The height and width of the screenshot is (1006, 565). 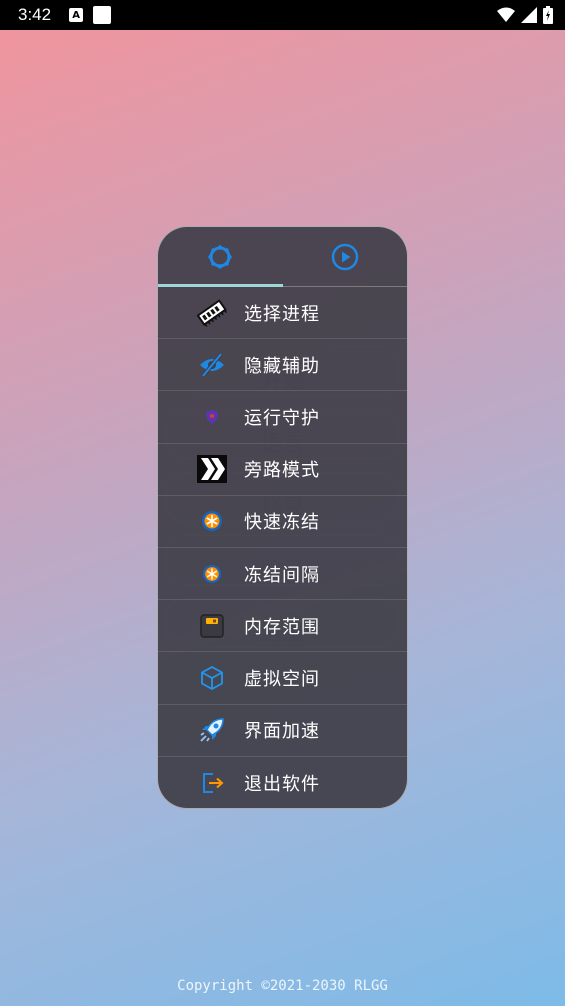 I want to click on status-time: 3:42, so click(x=35, y=14).